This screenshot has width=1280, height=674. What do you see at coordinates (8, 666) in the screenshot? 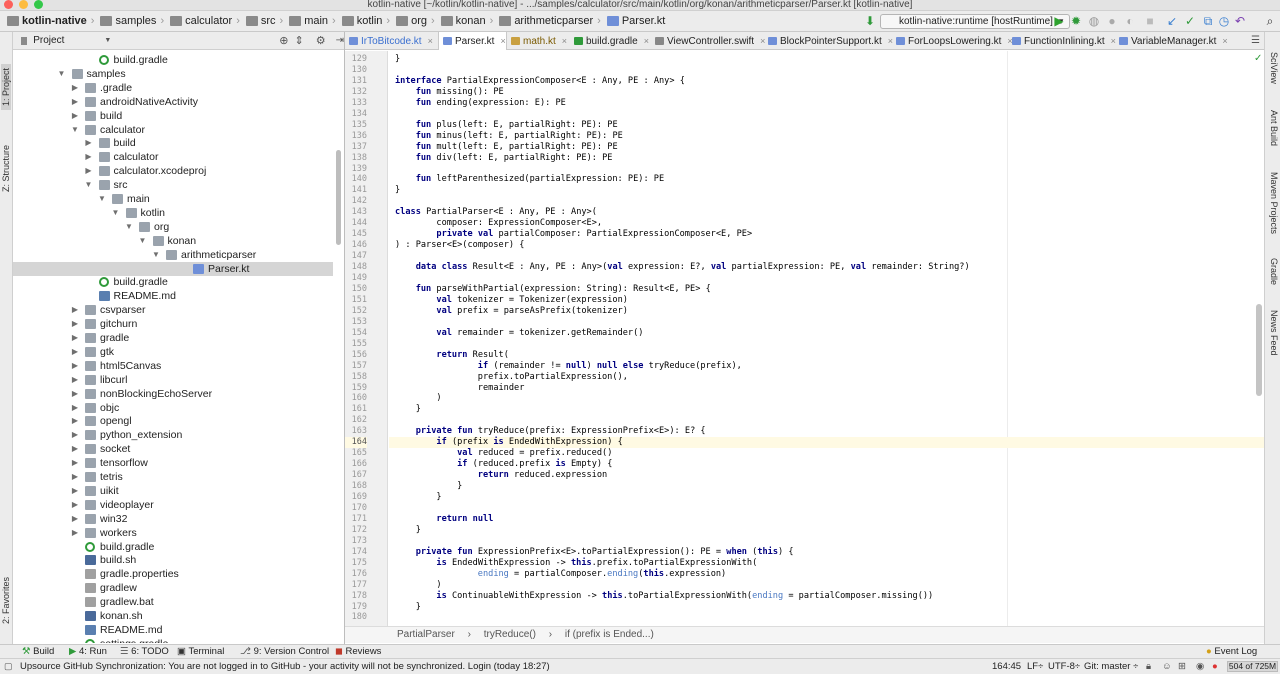
I see `status-toggle-icon: ▢` at bounding box center [8, 666].